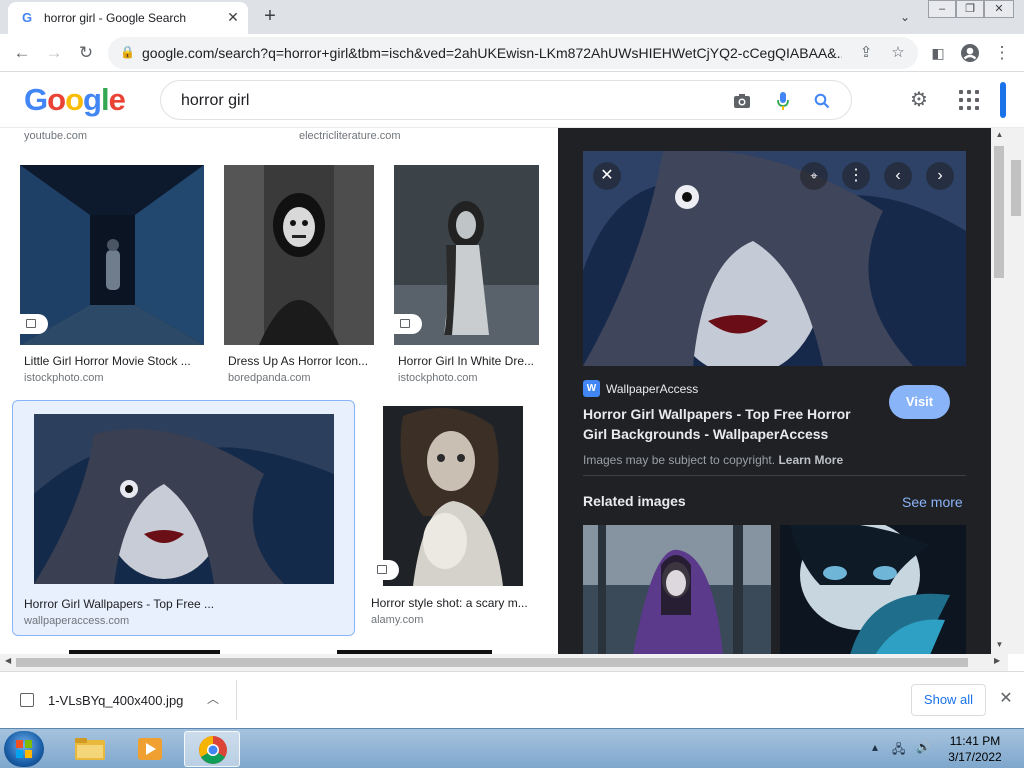 This screenshot has height=768, width=1024. What do you see at coordinates (923, 747) in the screenshot?
I see `volume-icon: 🔊` at bounding box center [923, 747].